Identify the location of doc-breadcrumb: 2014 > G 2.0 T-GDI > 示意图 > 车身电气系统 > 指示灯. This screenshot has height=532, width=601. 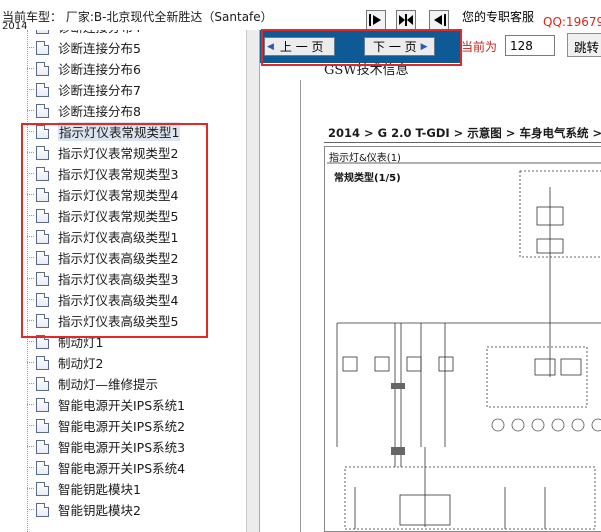
(464, 133).